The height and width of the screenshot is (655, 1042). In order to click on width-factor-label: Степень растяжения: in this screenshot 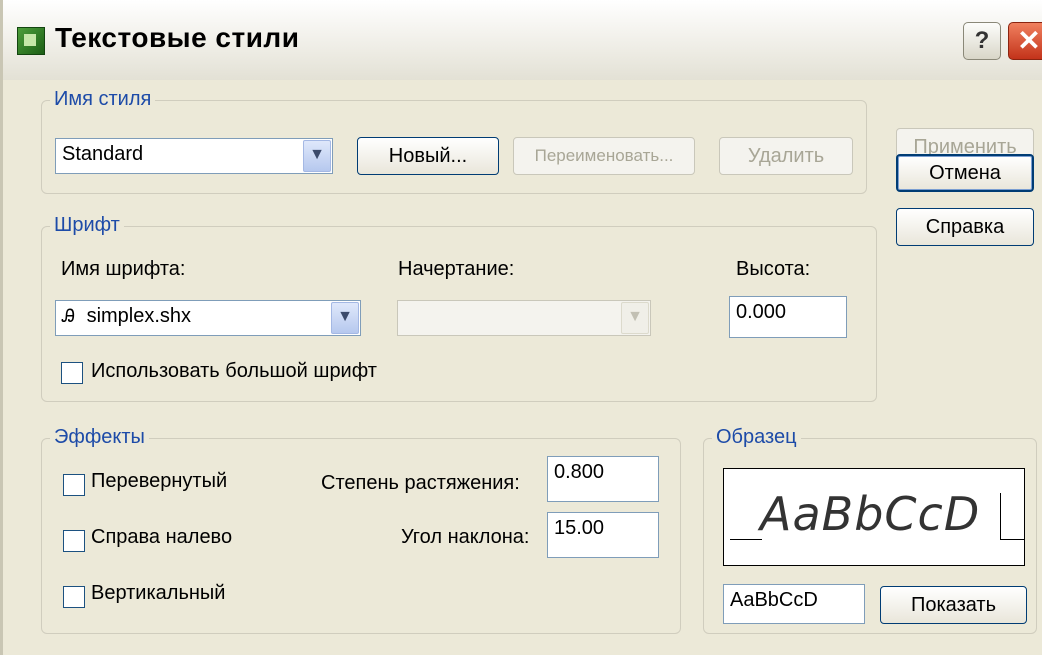, I will do `click(420, 483)`.